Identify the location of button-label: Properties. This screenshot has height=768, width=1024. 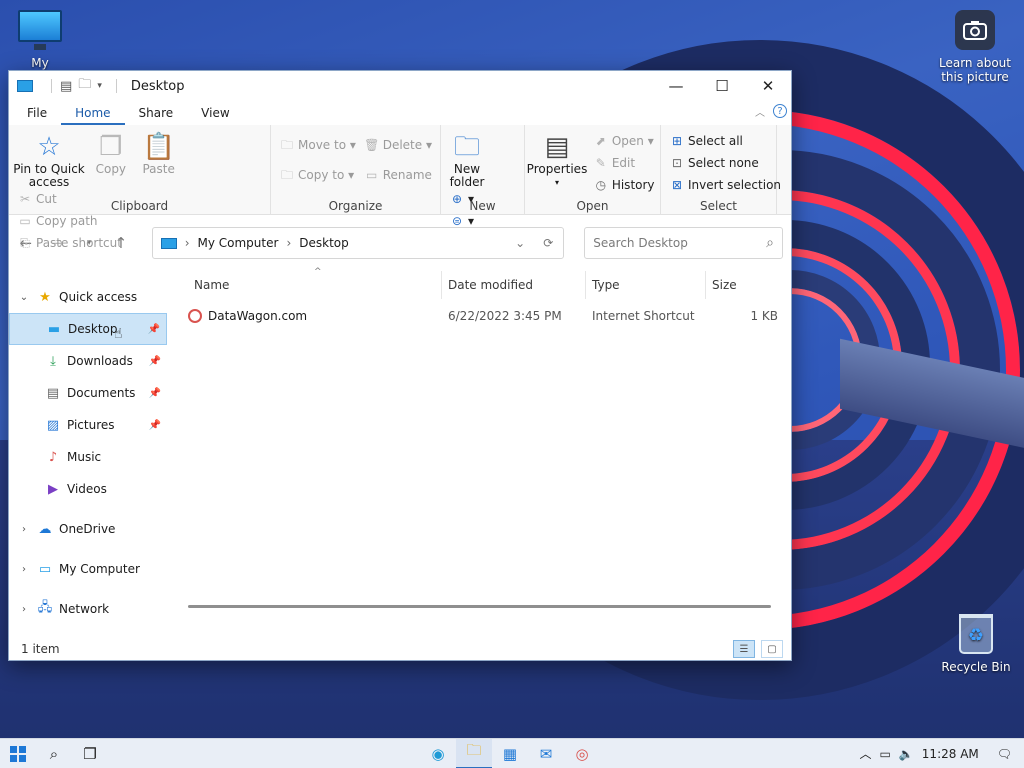
(557, 169).